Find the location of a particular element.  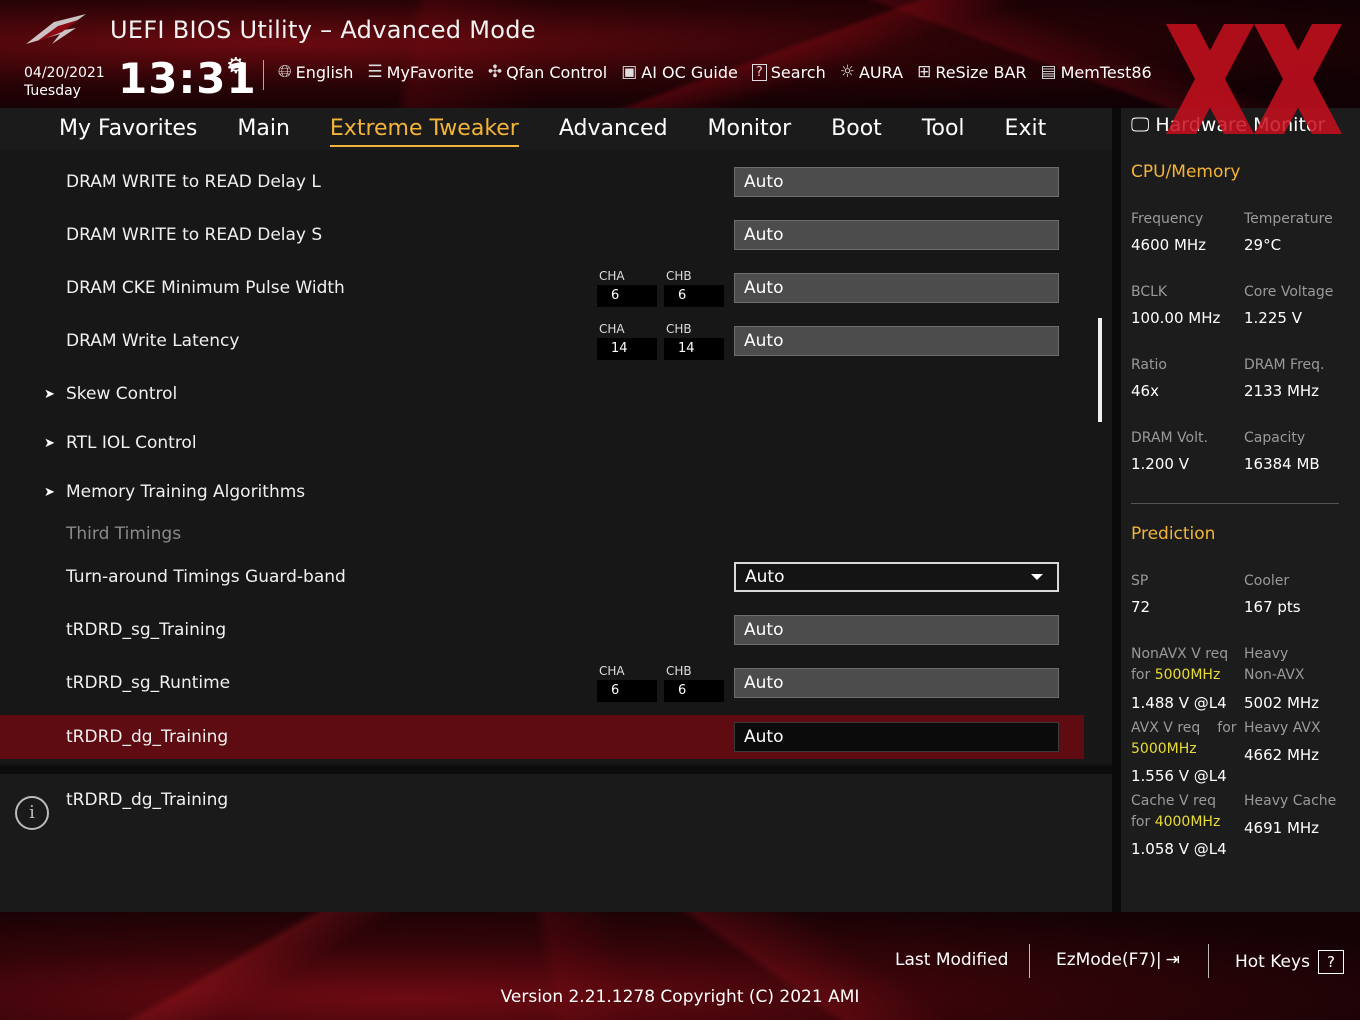

footer-separator is located at coordinates (1029, 961).